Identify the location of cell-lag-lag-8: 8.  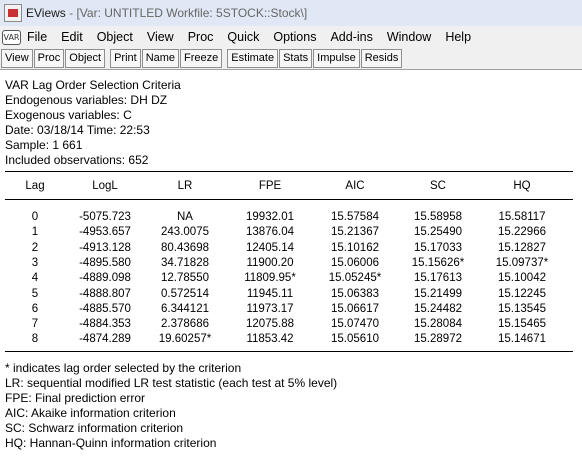
(35, 339).